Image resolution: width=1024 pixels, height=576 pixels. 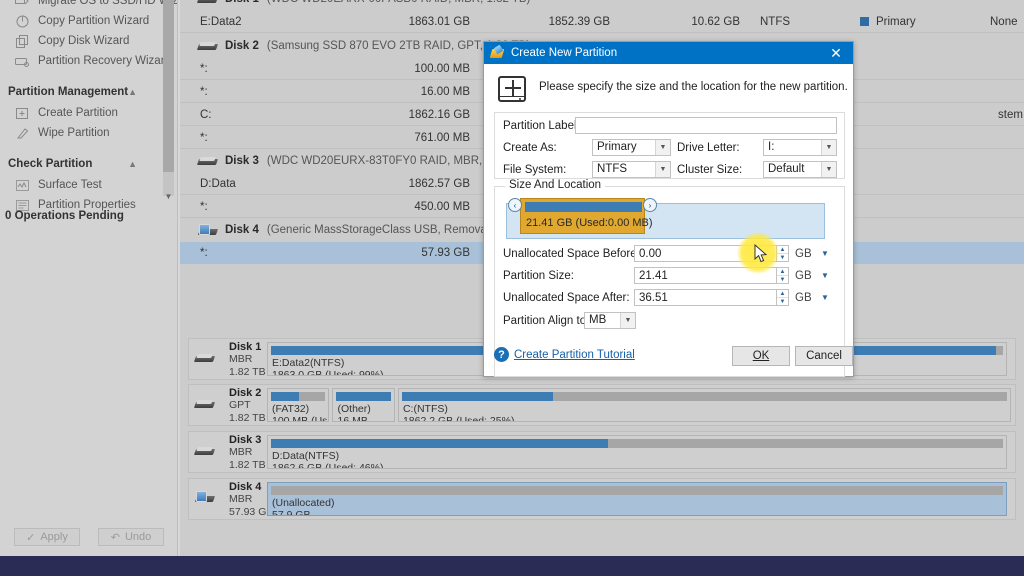 What do you see at coordinates (612, 169) in the screenshot?
I see `file-system-value: NTFS` at bounding box center [612, 169].